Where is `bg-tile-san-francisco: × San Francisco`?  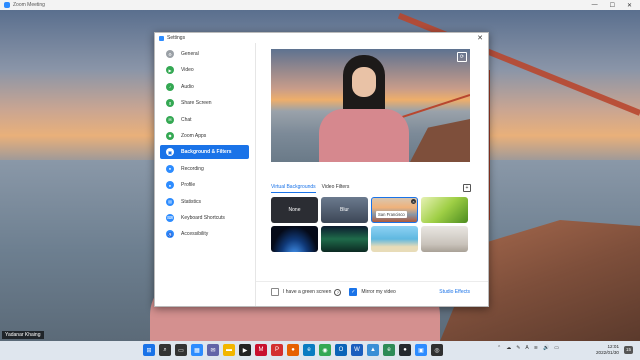 bg-tile-san-francisco: × San Francisco is located at coordinates (394, 210).